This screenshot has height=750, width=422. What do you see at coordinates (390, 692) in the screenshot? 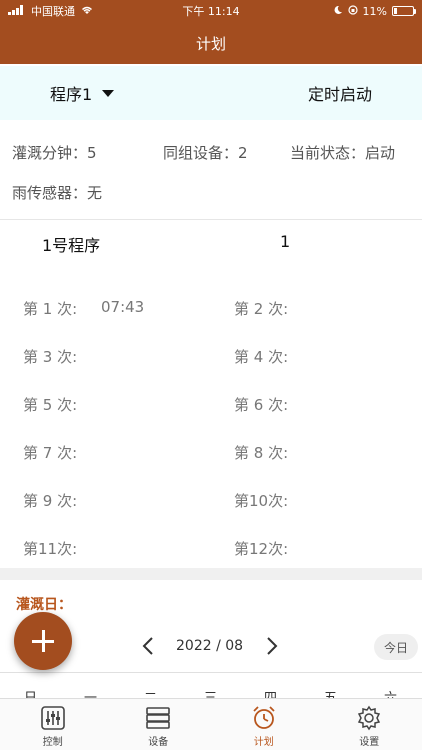
I see `weekday-label: 六` at bounding box center [390, 692].